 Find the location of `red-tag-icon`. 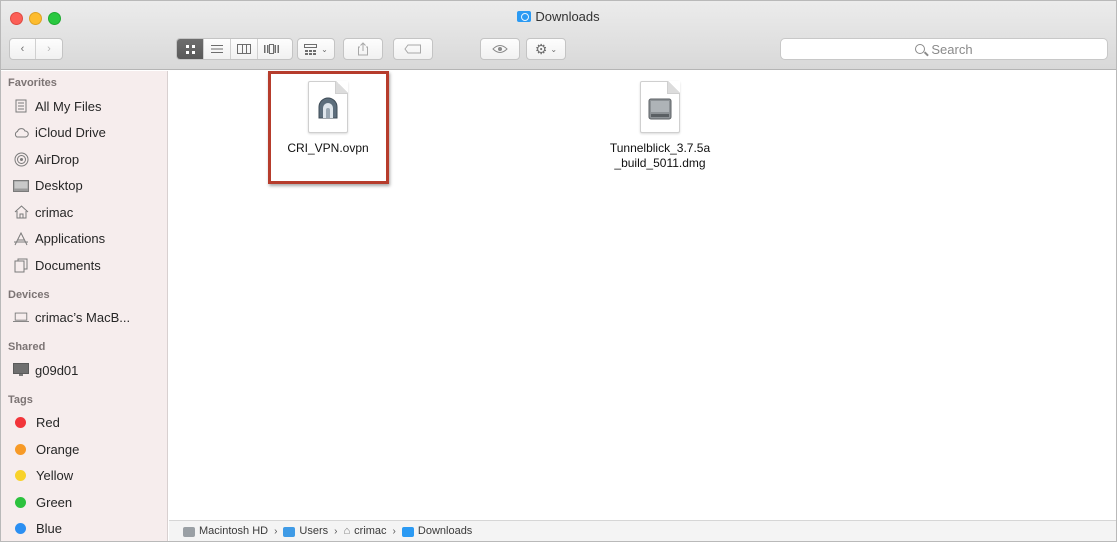

red-tag-icon is located at coordinates (20, 423).